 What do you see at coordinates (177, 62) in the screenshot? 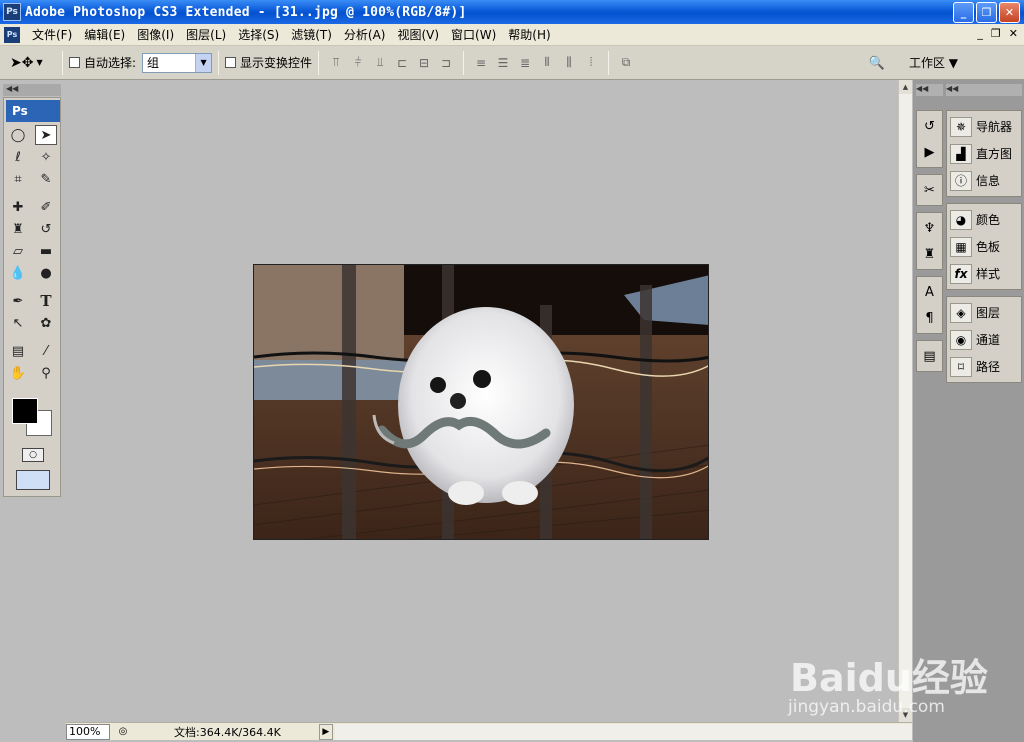
I see `auto-select-dropdown: 组 ▼` at bounding box center [177, 62].